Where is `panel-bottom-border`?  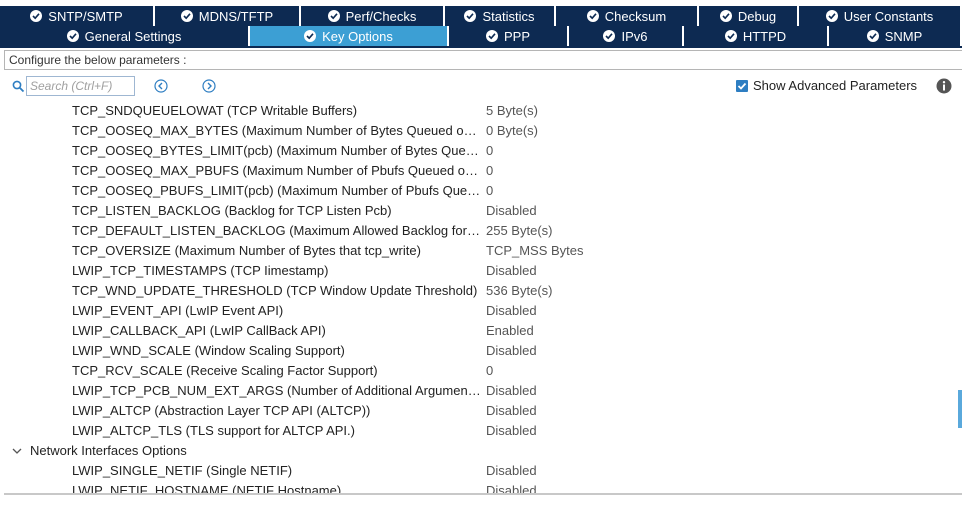
panel-bottom-border is located at coordinates (483, 494).